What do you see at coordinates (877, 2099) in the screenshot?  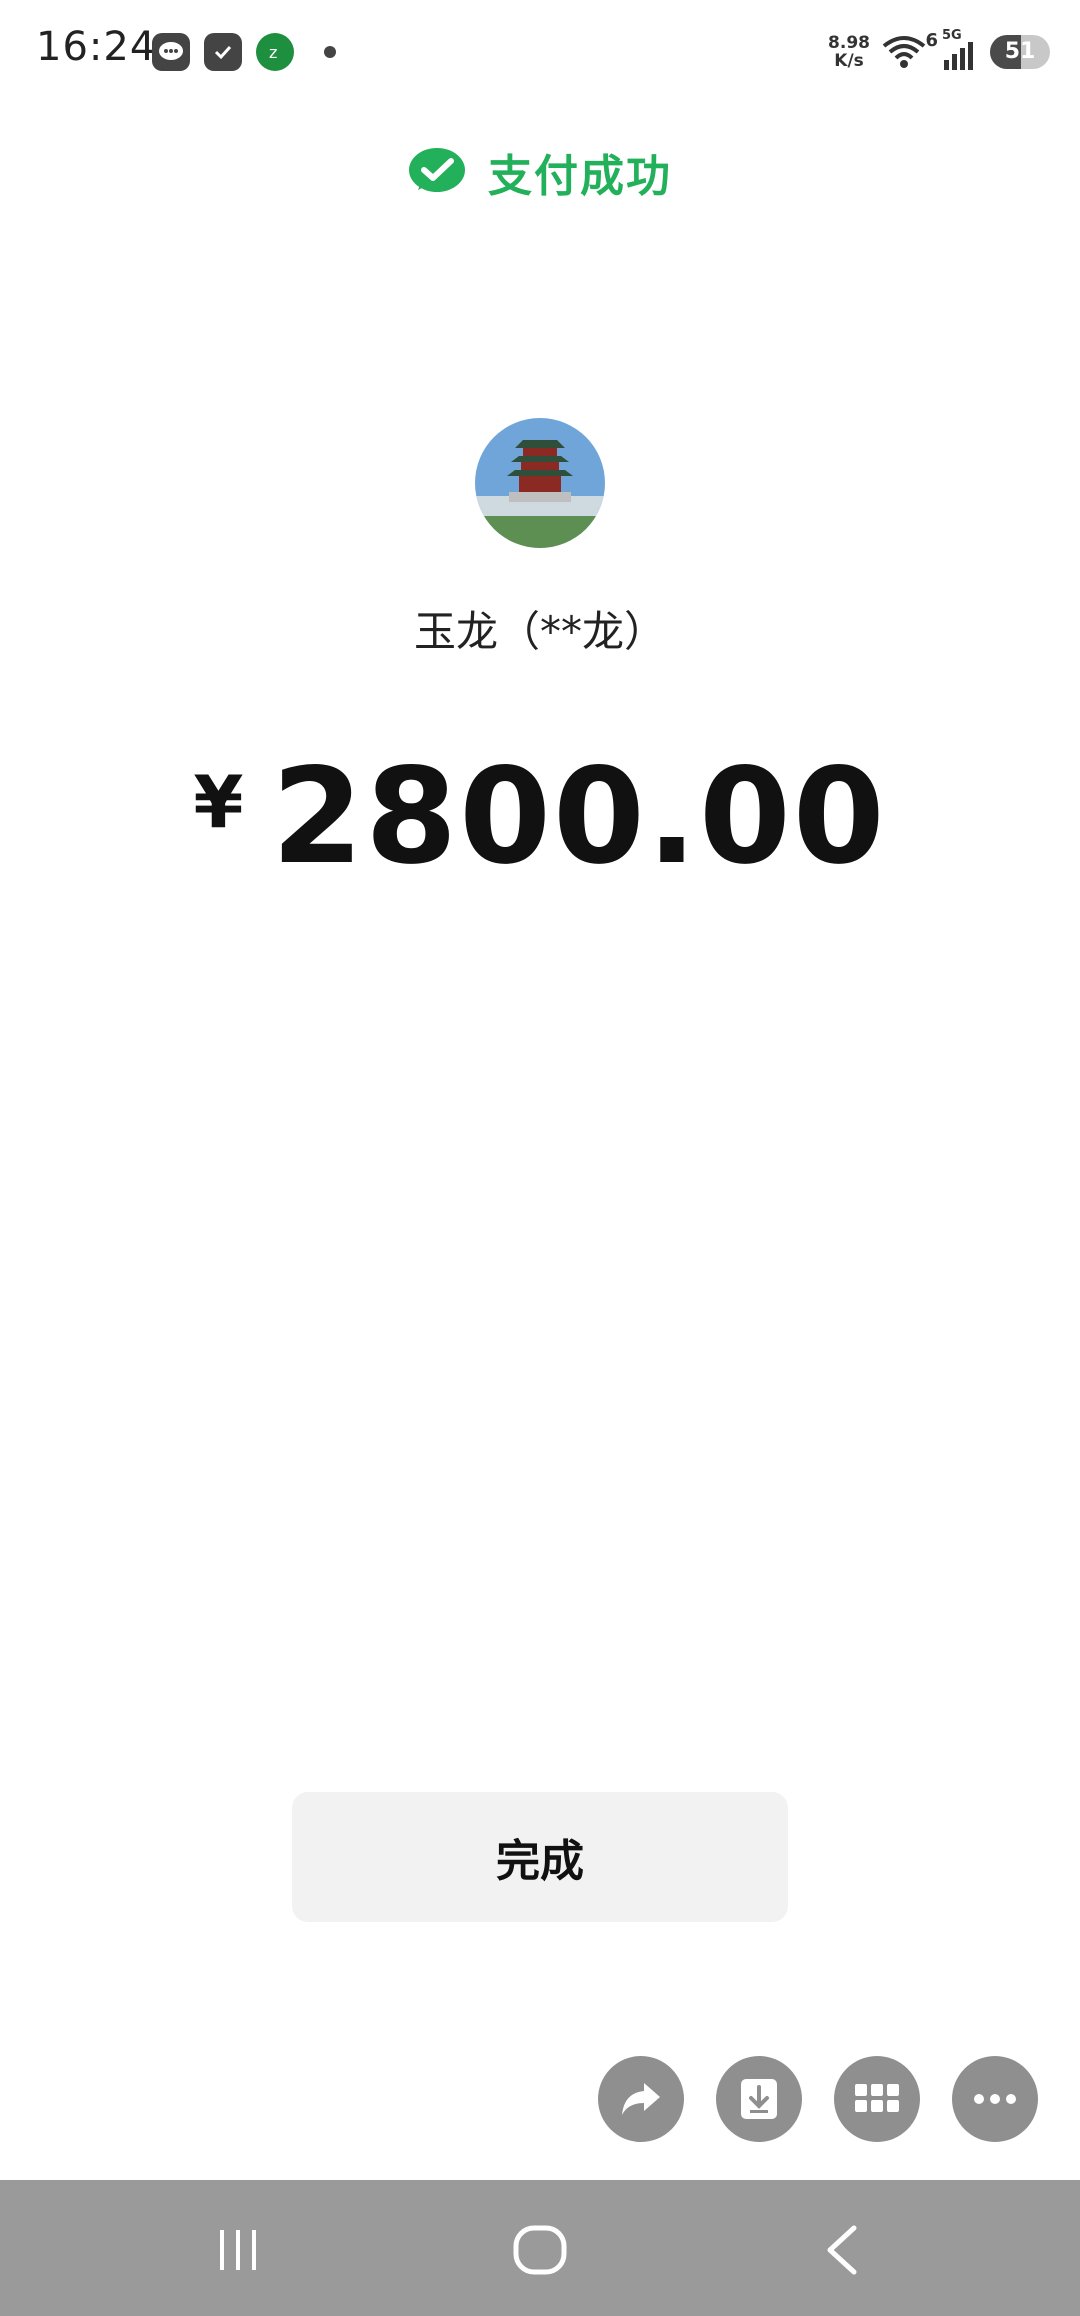 I see `grid-icon` at bounding box center [877, 2099].